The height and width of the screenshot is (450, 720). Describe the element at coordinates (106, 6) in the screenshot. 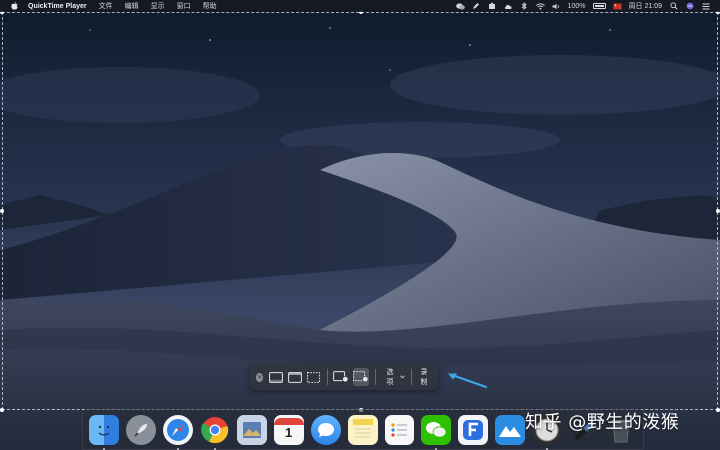

I see `menu-file: 文件` at that location.